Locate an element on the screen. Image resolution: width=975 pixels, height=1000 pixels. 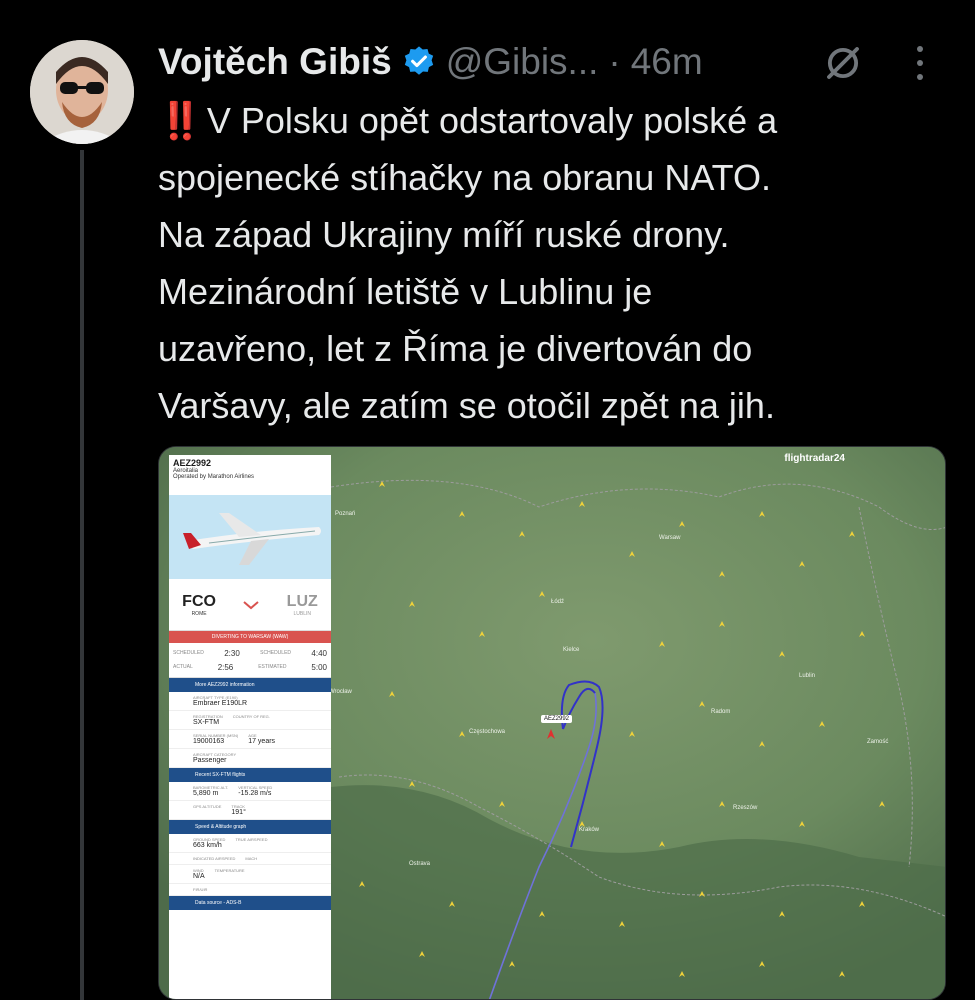
vspeed-value: -15.28 m/s is located at coordinates (255, 793).